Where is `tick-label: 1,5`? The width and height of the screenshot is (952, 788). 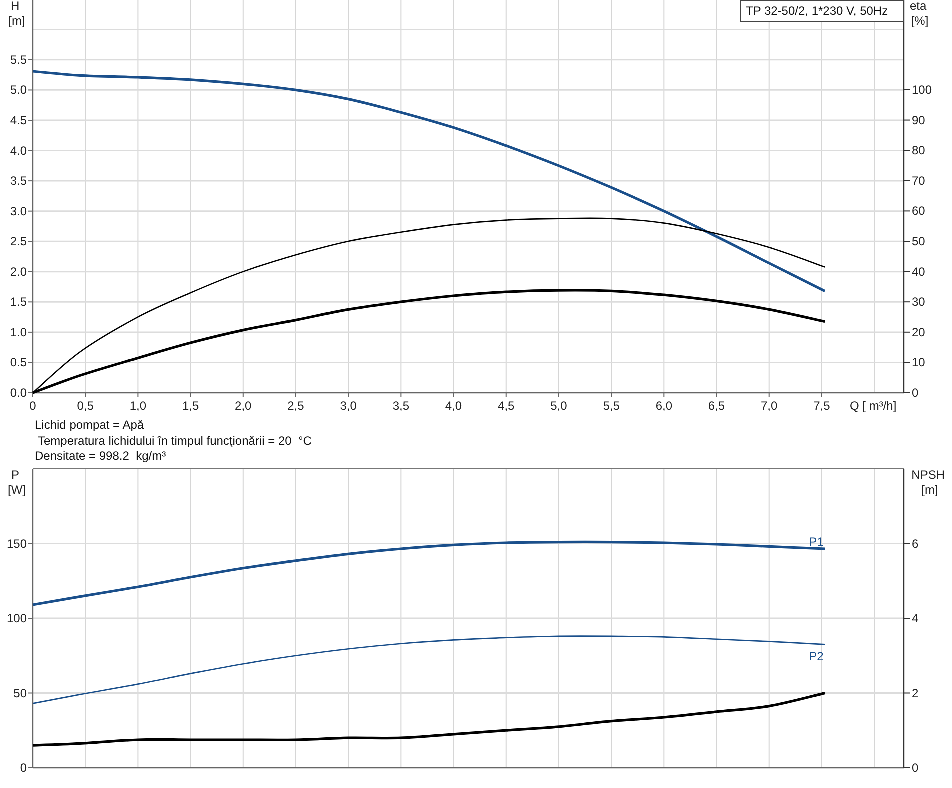
tick-label: 1,5 is located at coordinates (191, 406).